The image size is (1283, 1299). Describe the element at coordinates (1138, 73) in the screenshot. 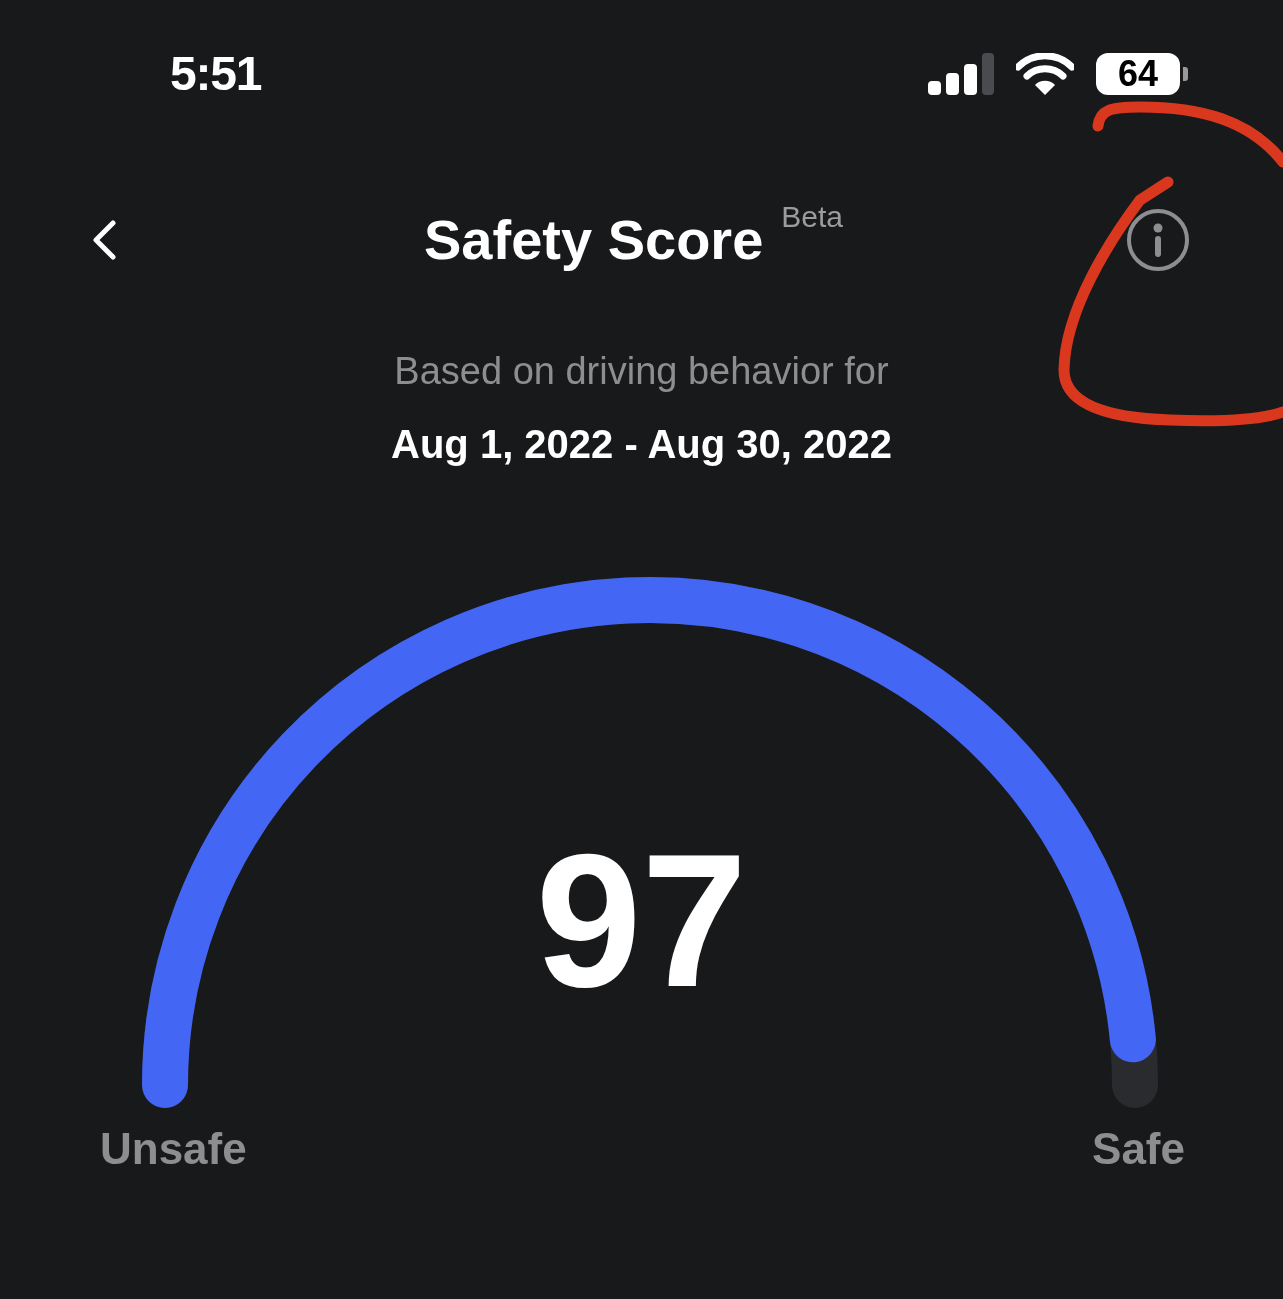

I see `battery-level: 64` at that location.